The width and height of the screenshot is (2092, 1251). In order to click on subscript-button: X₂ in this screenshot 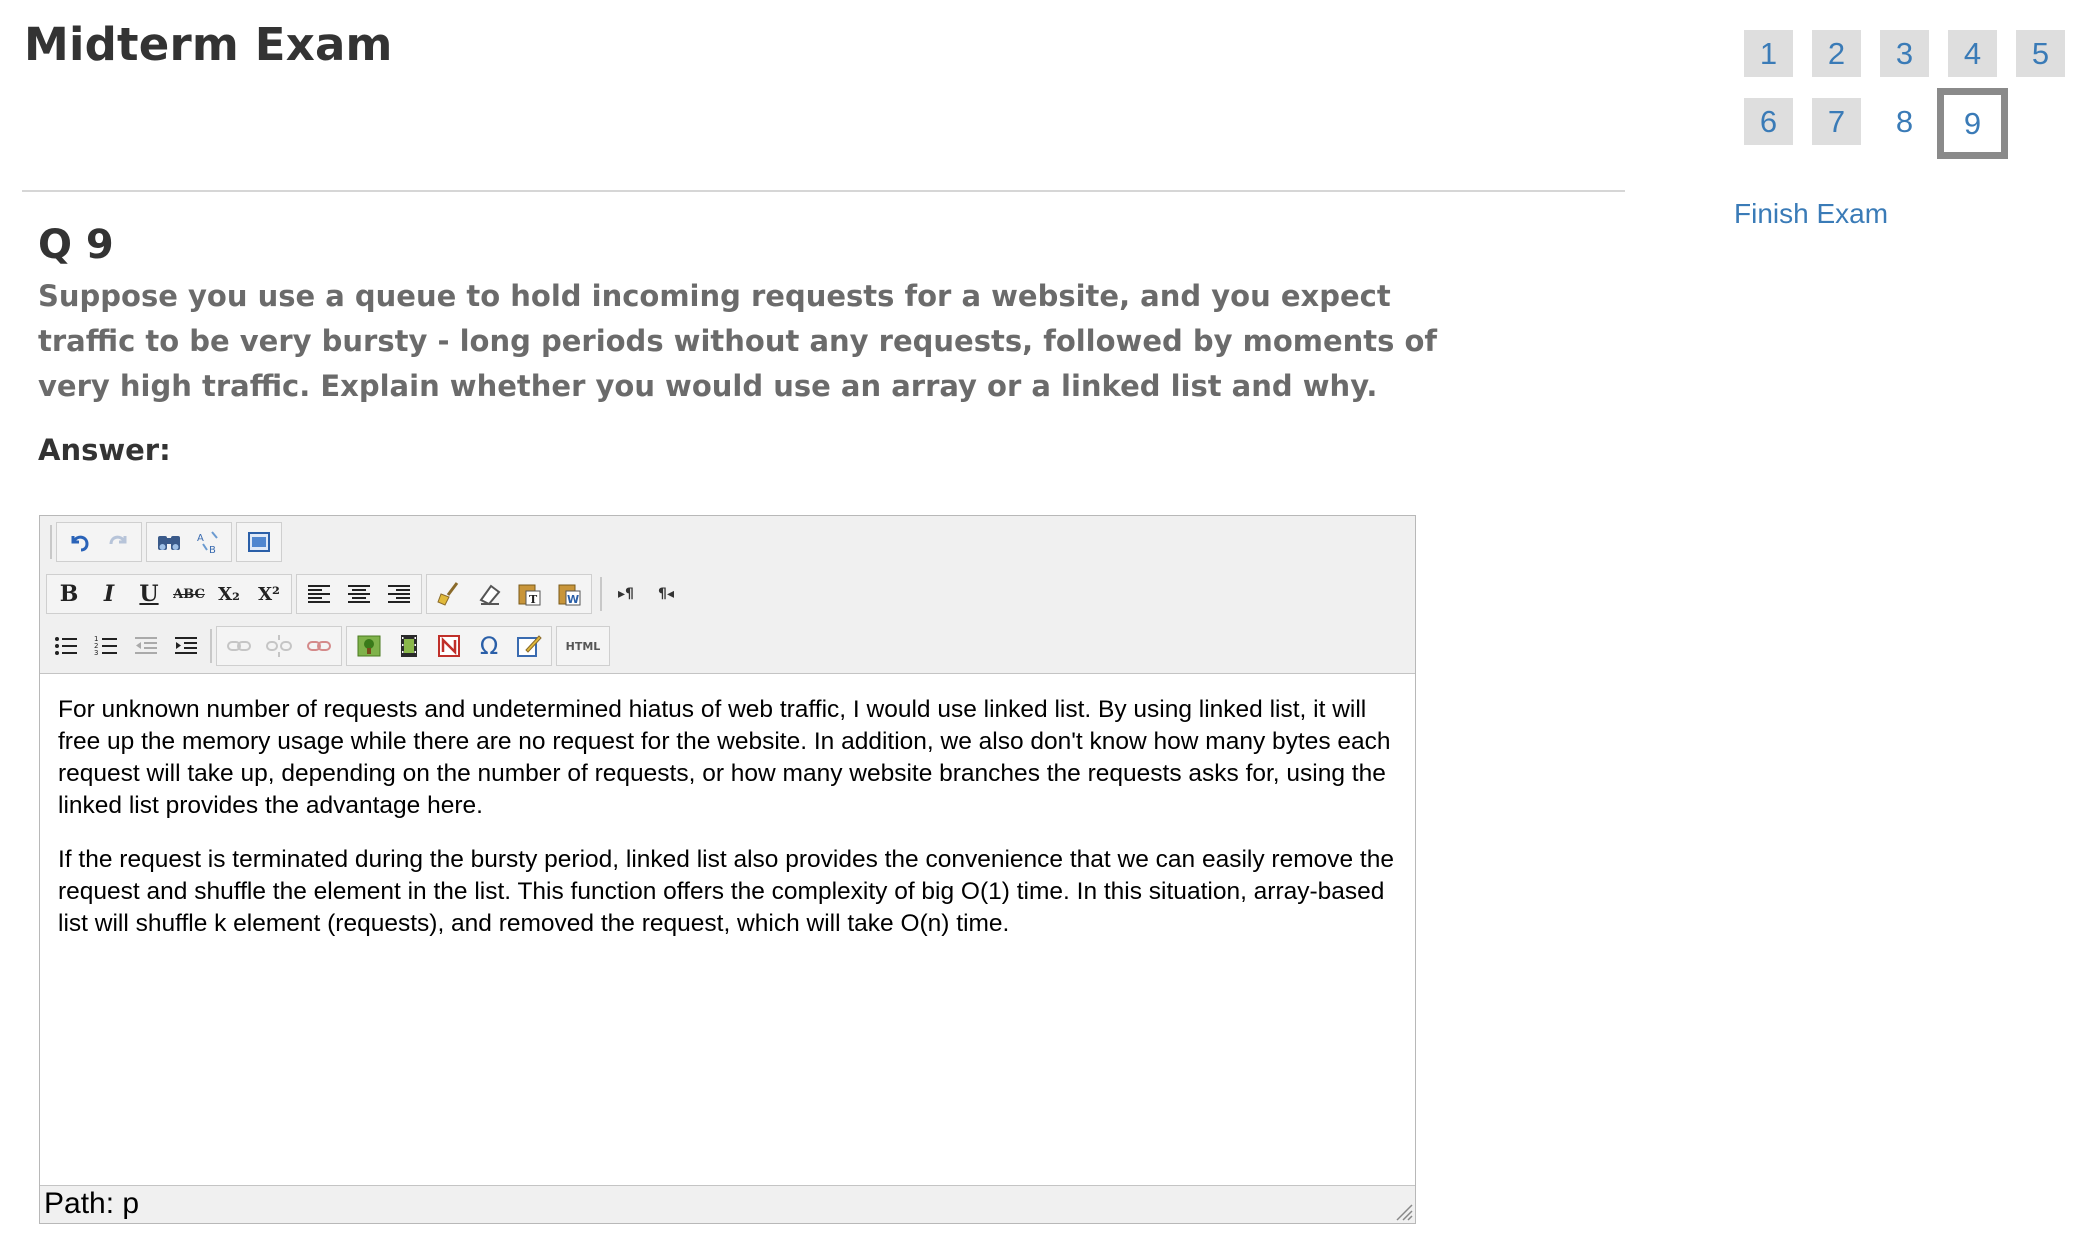, I will do `click(229, 594)`.